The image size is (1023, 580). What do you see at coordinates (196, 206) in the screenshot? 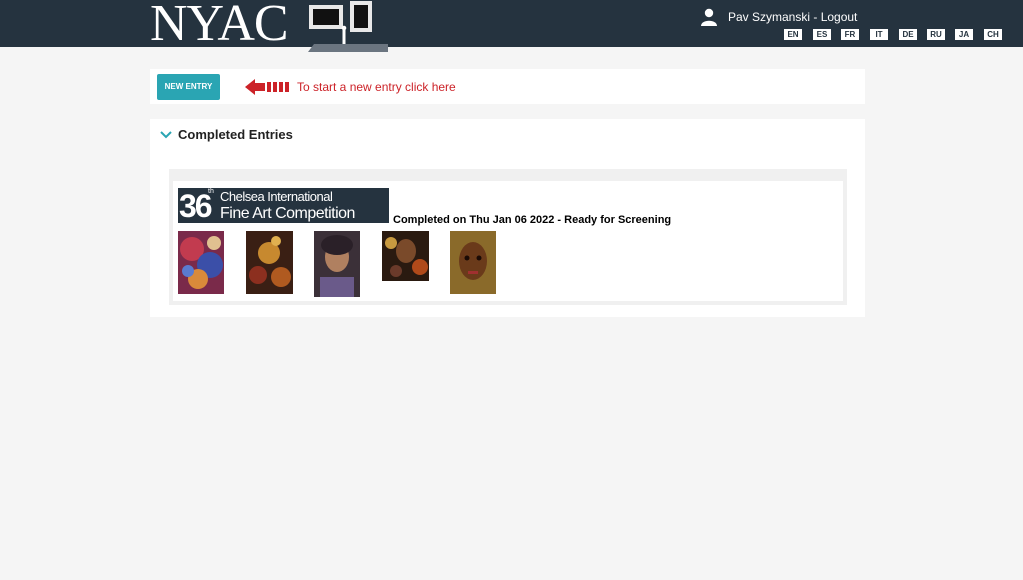
I see `banner-number: 36` at bounding box center [196, 206].